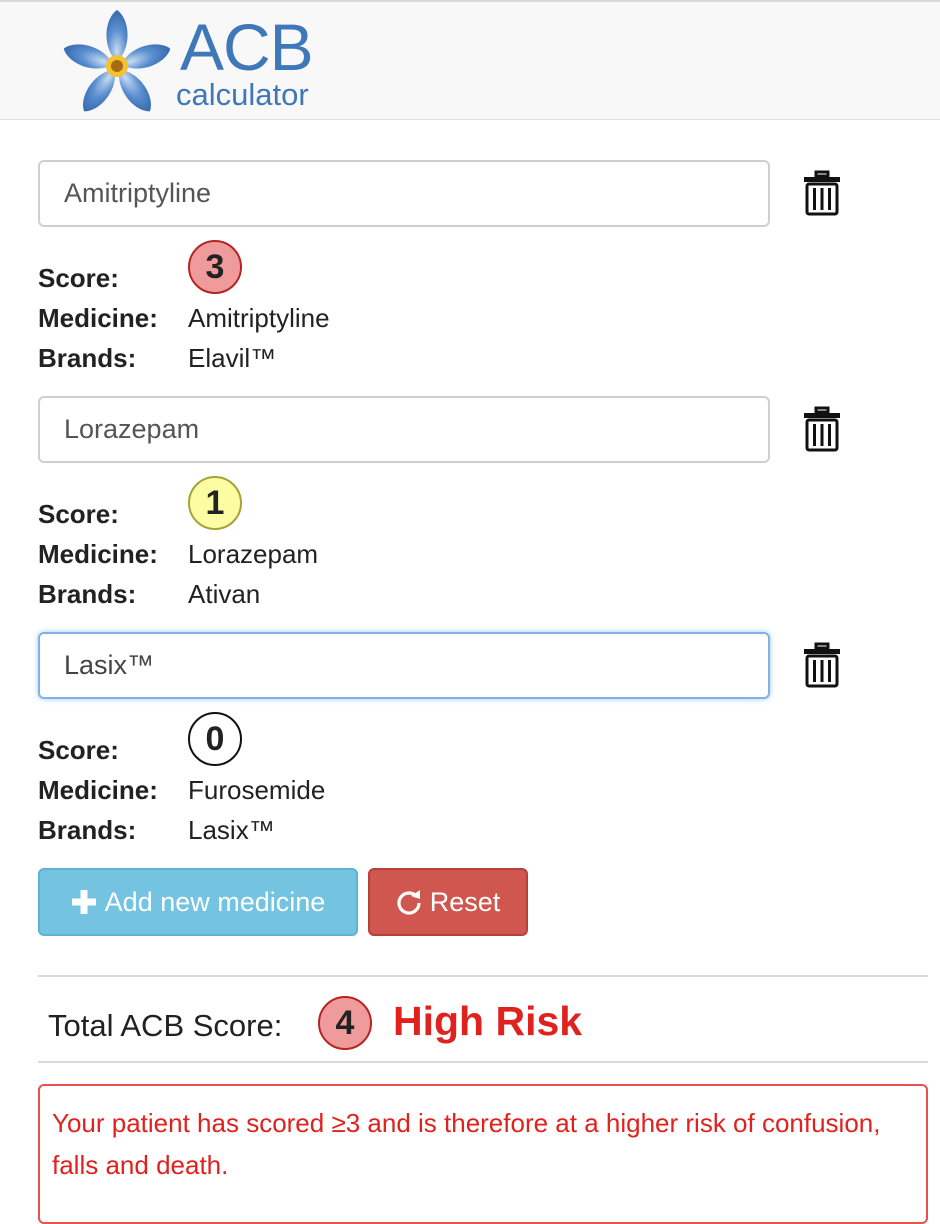 This screenshot has width=940, height=1224. Describe the element at coordinates (165, 1025) in the screenshot. I see `total-acb-label: Total ACB Score:` at that location.